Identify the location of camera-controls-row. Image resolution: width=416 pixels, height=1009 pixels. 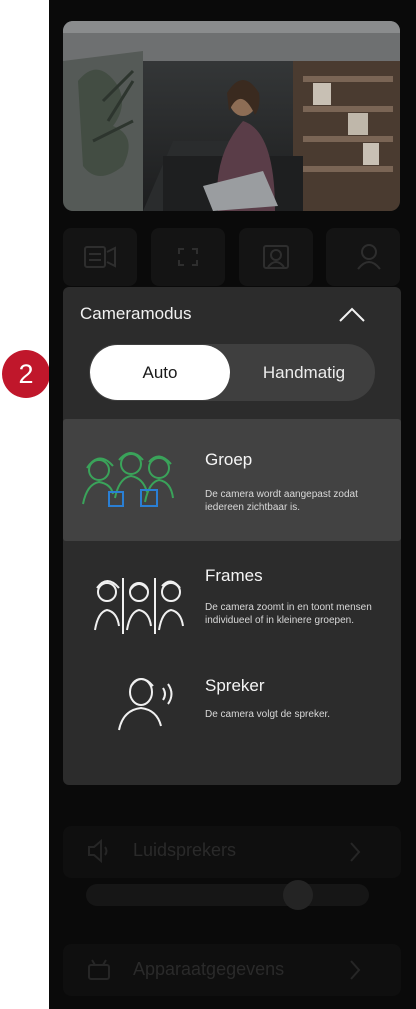
(231, 257).